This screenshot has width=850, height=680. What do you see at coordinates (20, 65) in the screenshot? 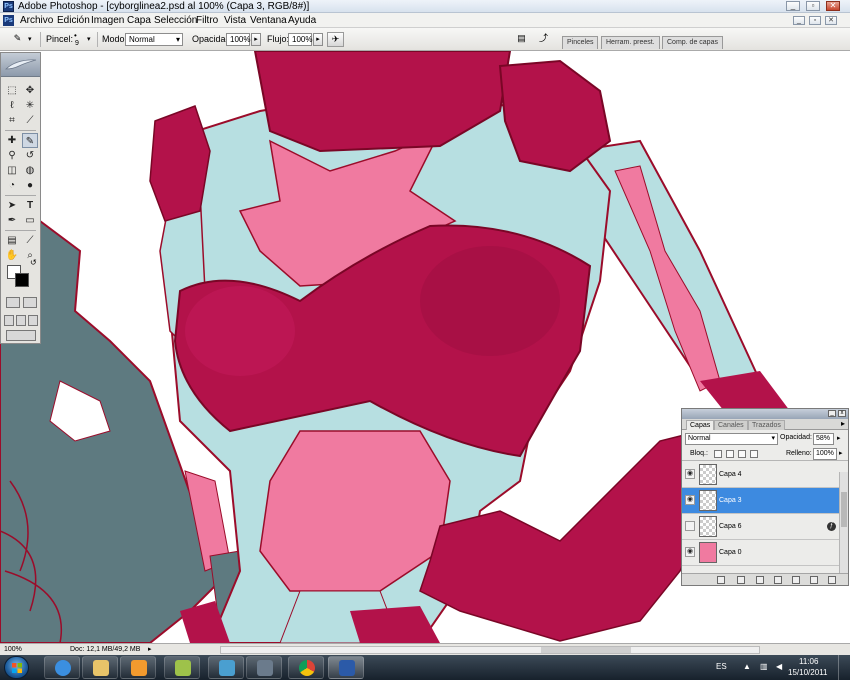
I see `toolbox-header` at bounding box center [20, 65].